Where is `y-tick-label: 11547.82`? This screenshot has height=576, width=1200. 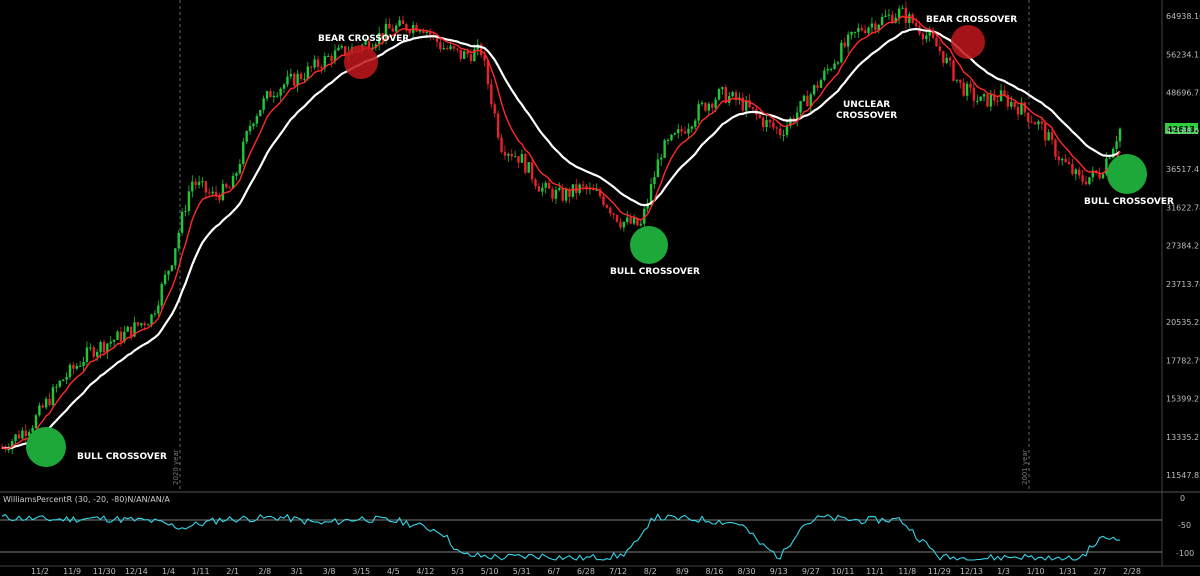 y-tick-label: 11547.82 is located at coordinates (1183, 475).